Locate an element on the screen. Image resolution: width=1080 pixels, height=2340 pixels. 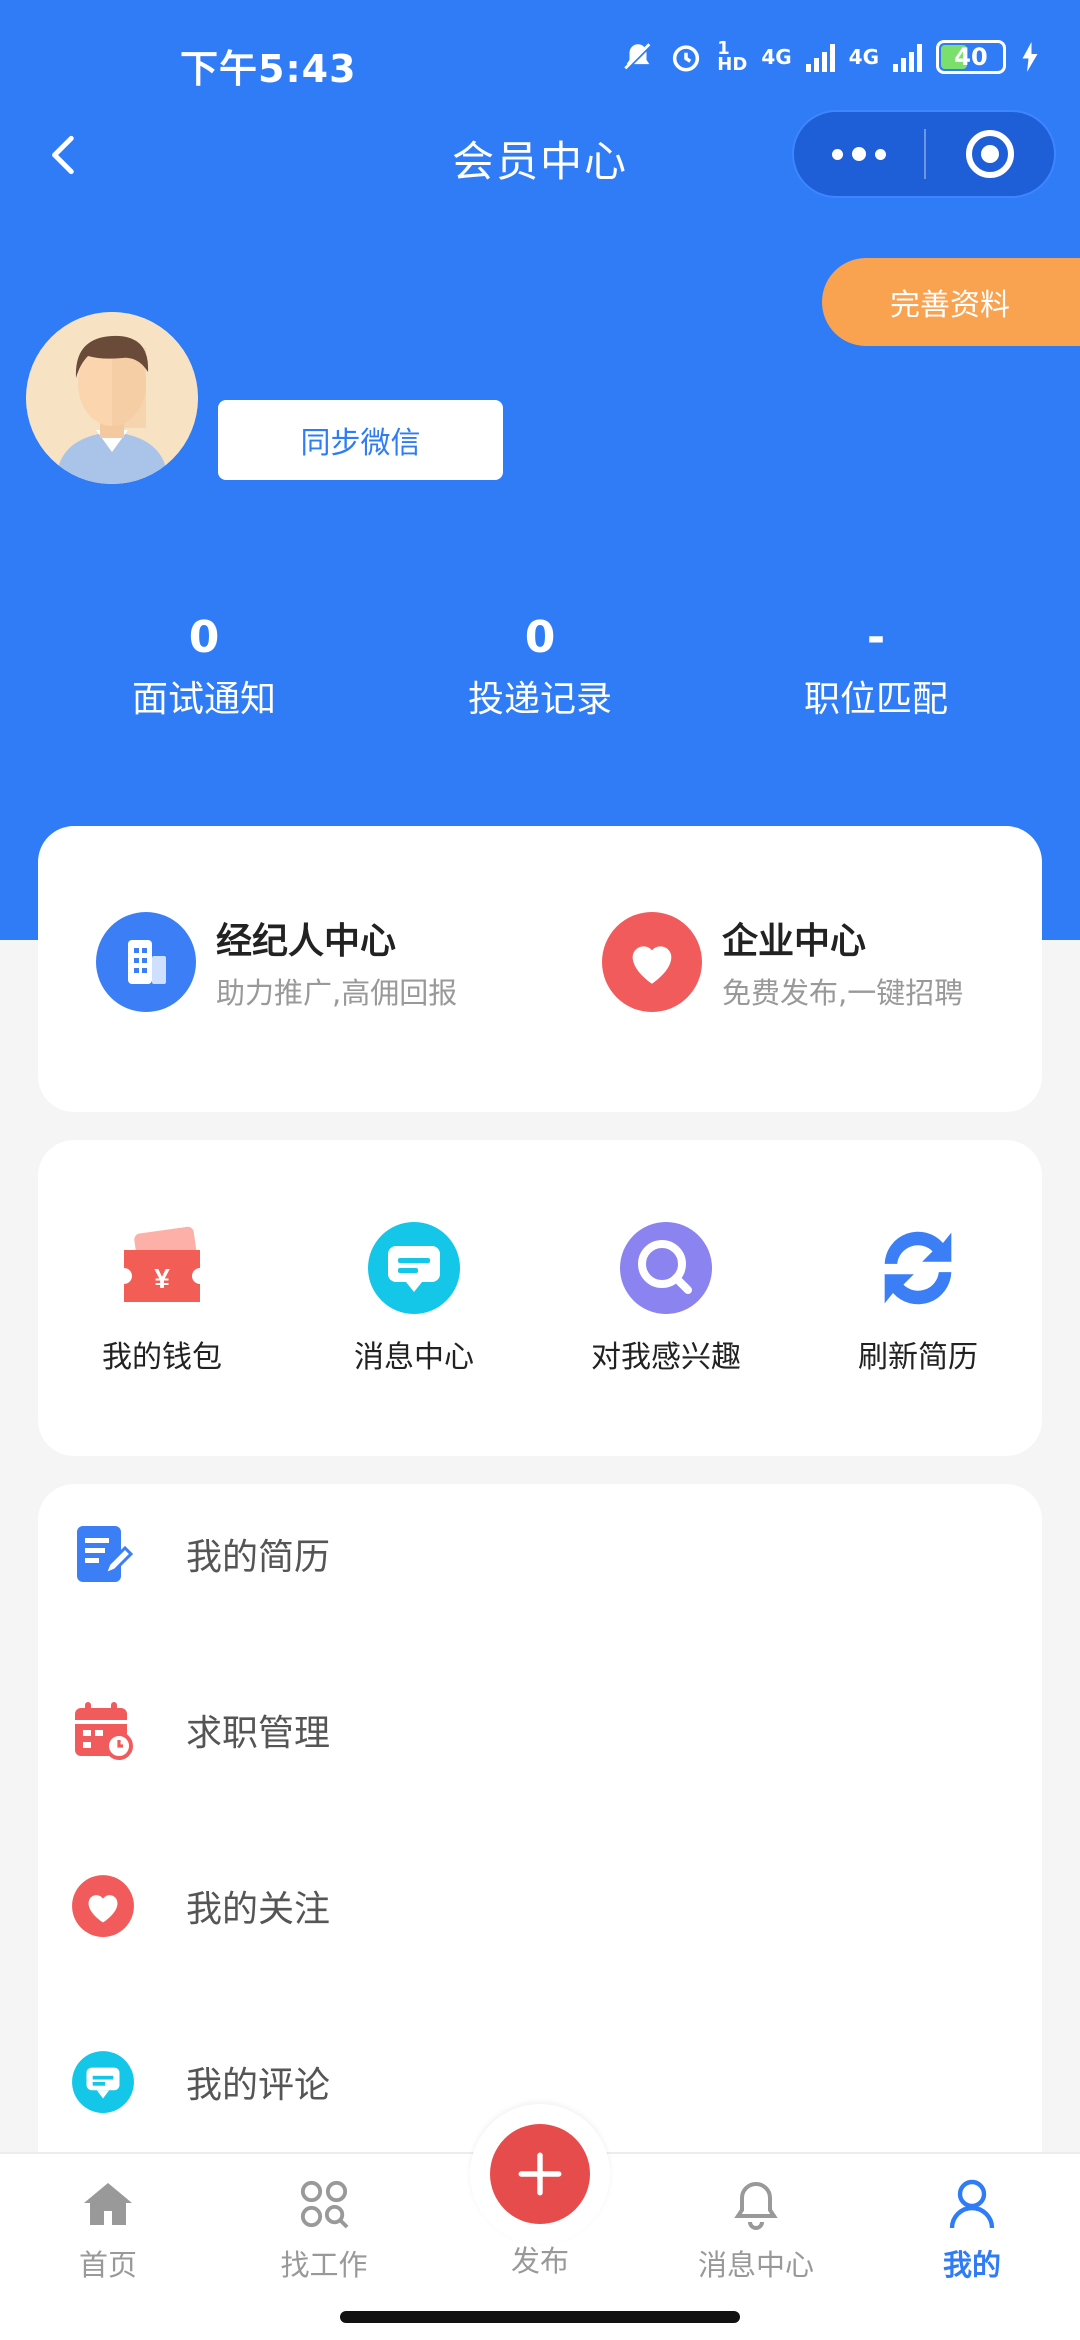
miniprogram-capsule is located at coordinates (924, 154).